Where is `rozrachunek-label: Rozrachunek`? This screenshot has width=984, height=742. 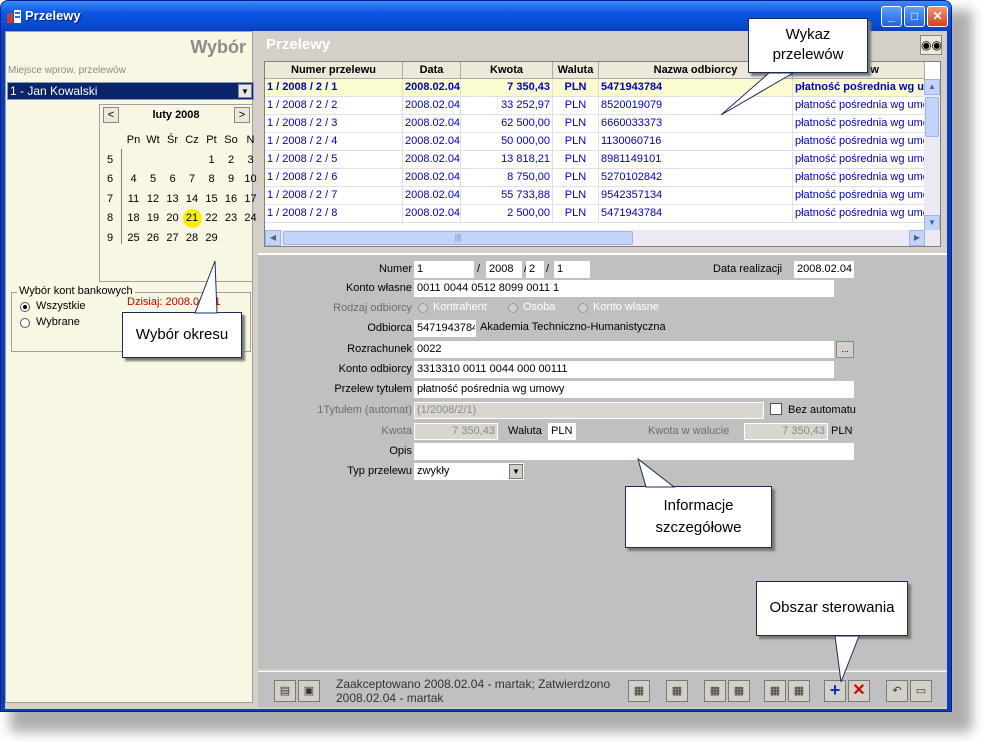
rozrachunek-label: Rozrachunek is located at coordinates (379, 349).